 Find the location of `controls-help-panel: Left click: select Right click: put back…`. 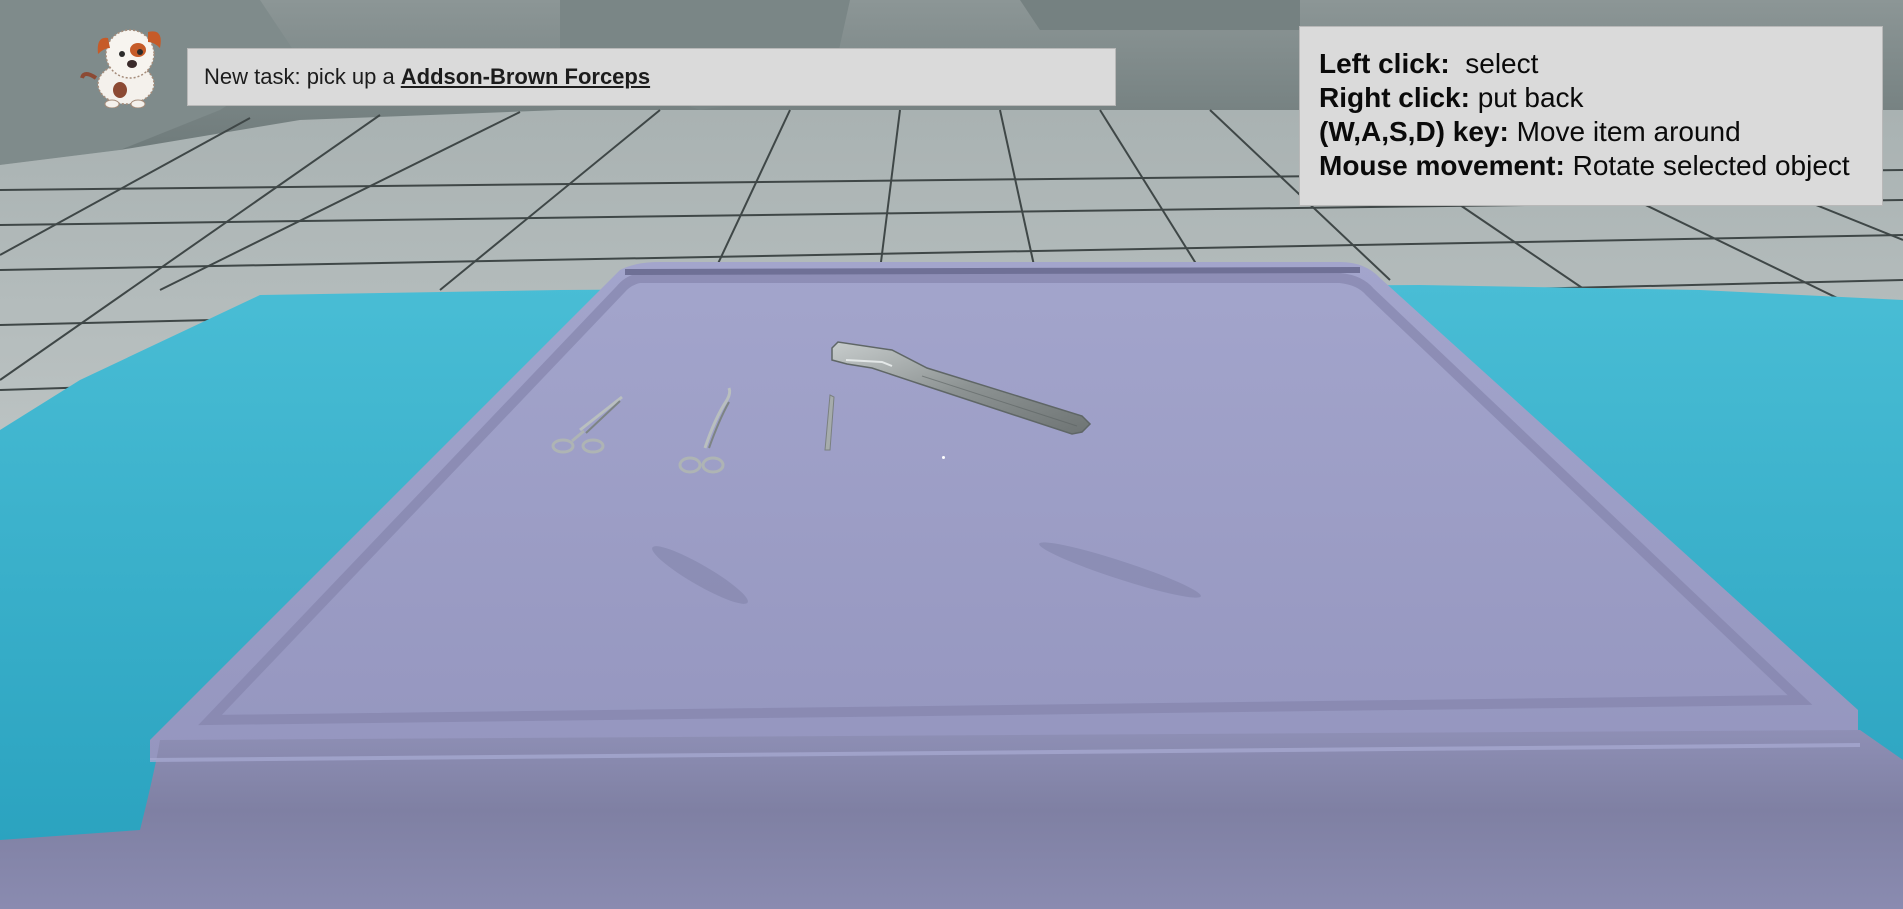

controls-help-panel: Left click: select Right click: put back… is located at coordinates (1591, 116).